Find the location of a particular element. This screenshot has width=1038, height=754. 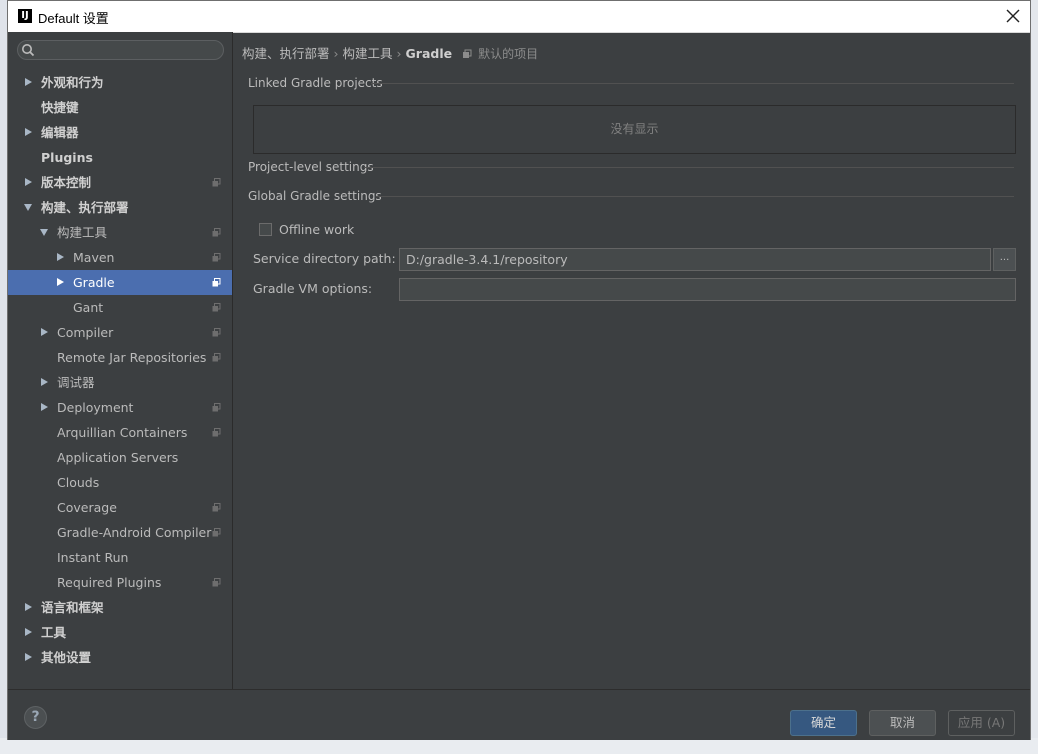

apply-button: 应用 (A) is located at coordinates (981, 723).